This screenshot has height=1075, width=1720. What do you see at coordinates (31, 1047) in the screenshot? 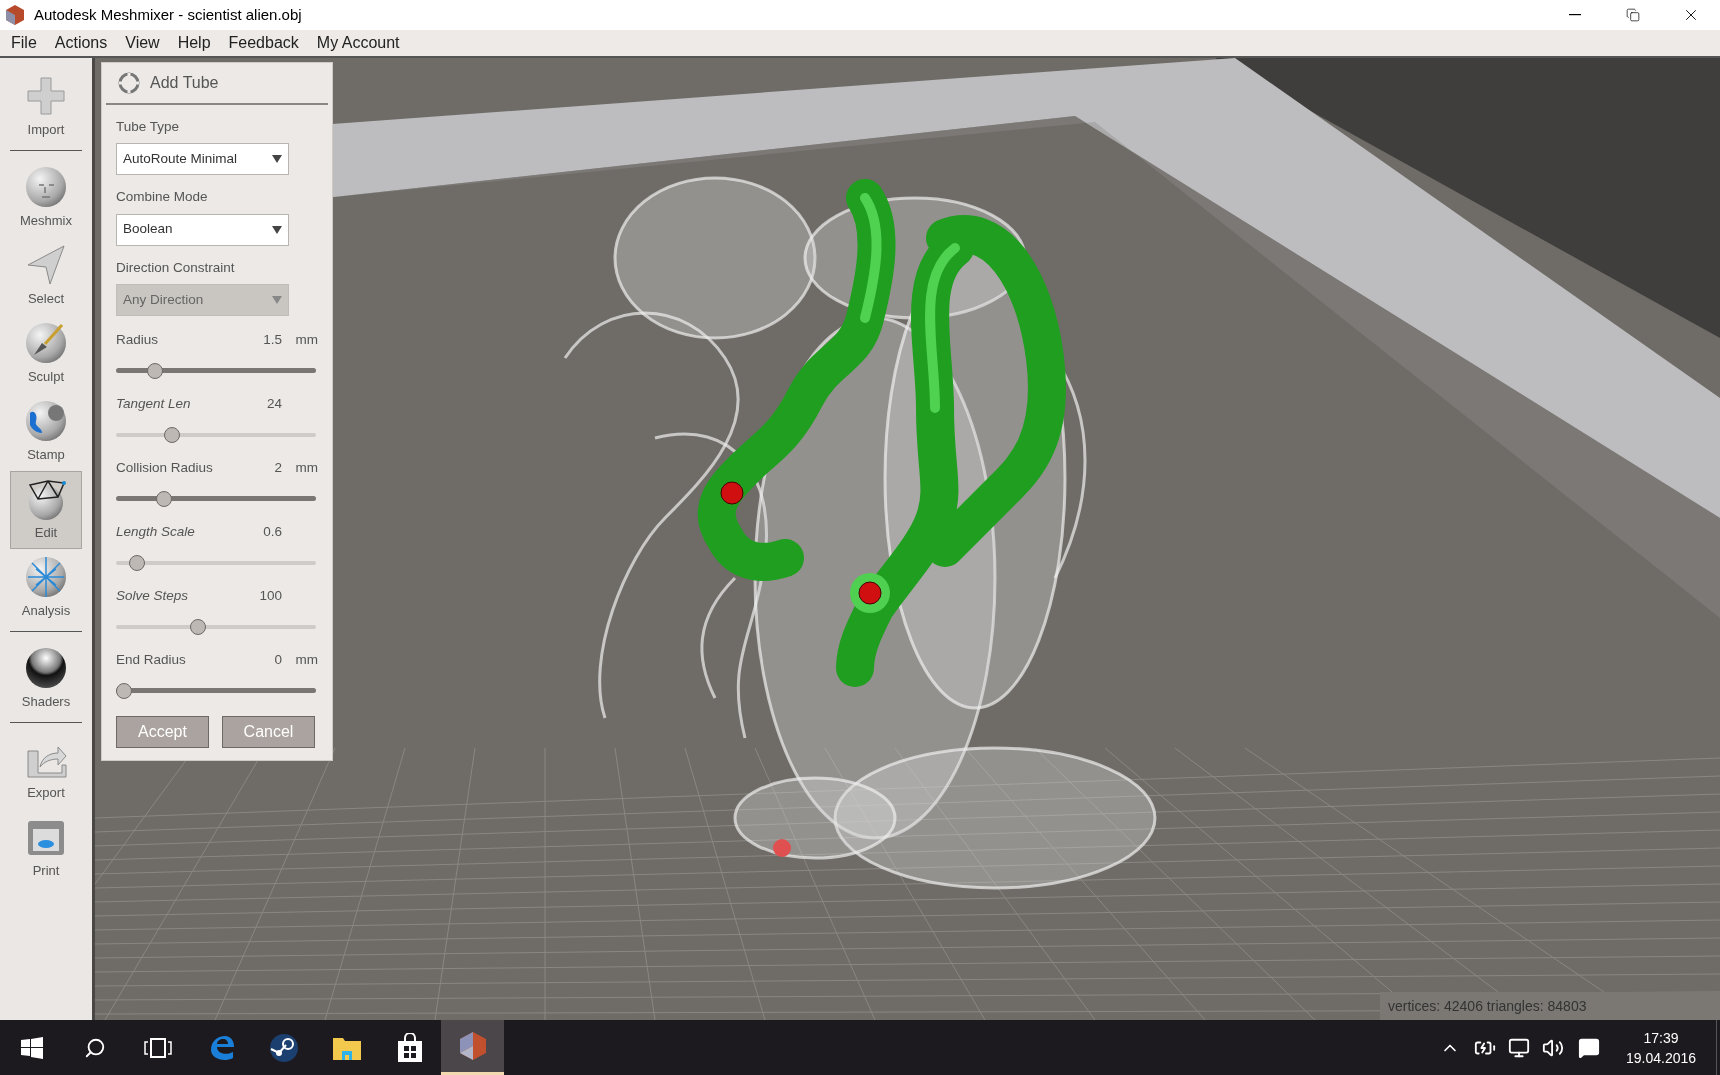
I see `windows-logo-icon` at bounding box center [31, 1047].